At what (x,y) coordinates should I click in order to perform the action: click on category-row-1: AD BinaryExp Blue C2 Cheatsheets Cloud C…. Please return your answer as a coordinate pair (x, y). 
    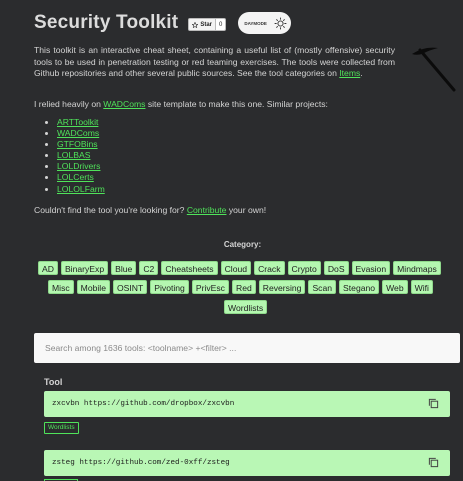
    Looking at the image, I should click on (239, 268).